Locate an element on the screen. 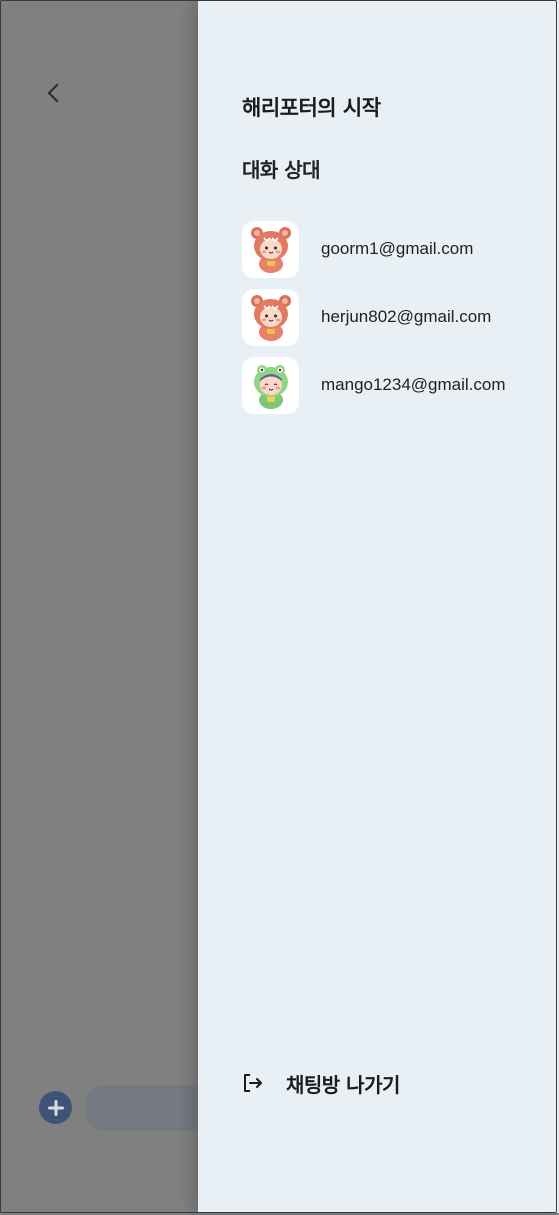  leave-chatroom-button: 채팅방 나가기 is located at coordinates (321, 1083).